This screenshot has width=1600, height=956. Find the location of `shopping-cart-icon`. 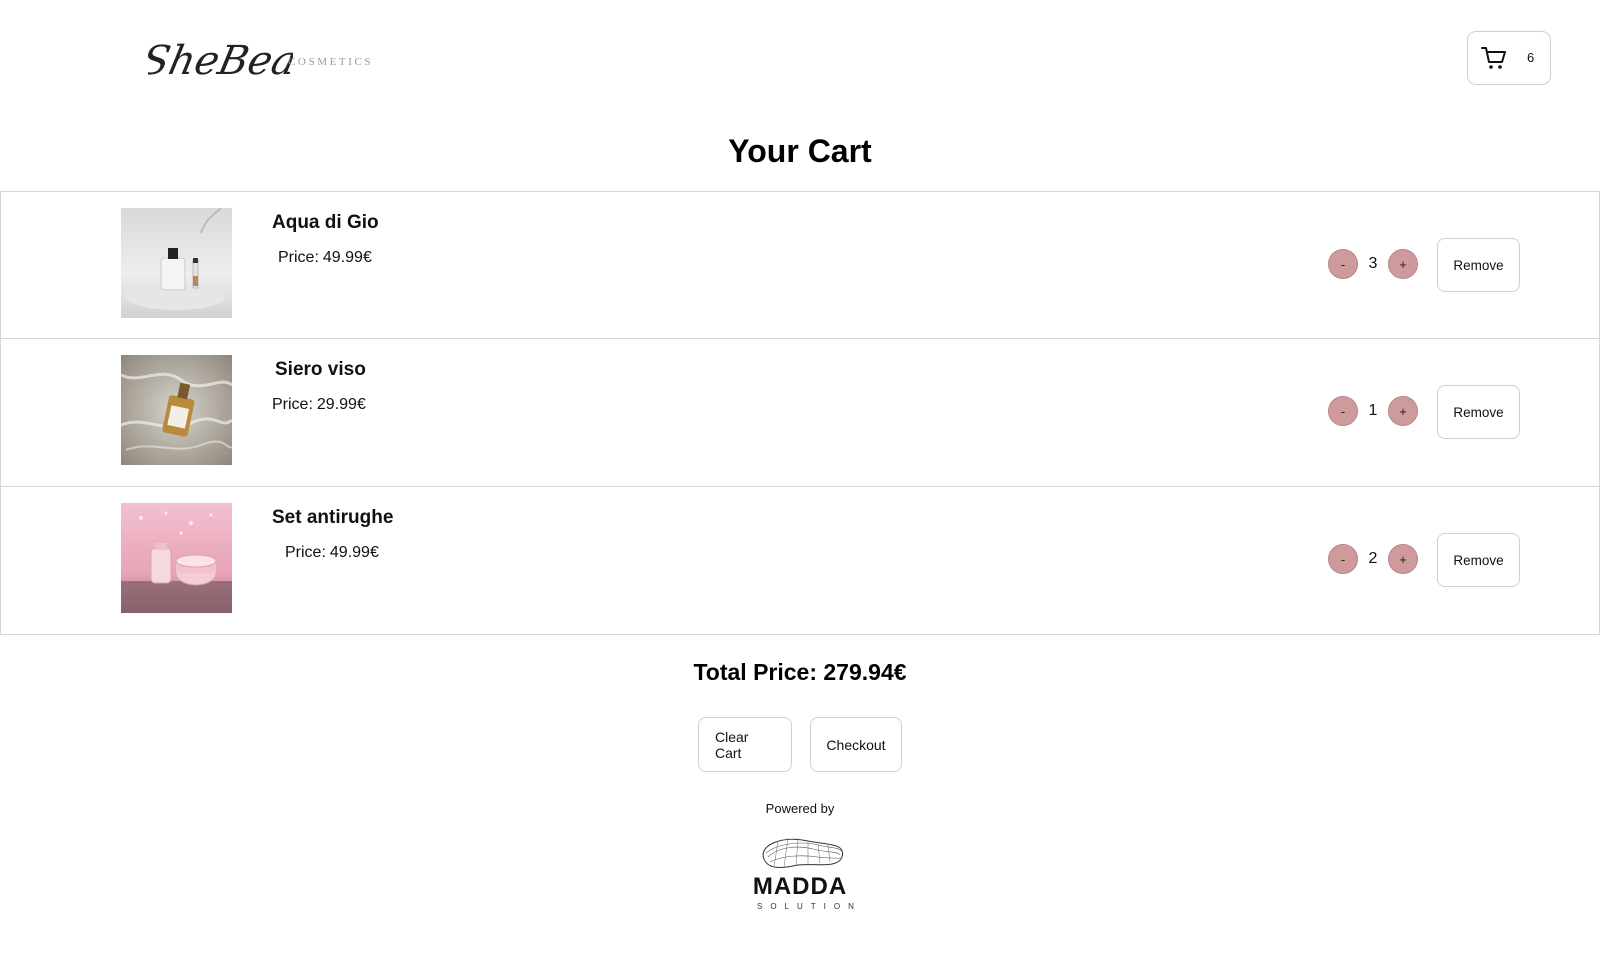

shopping-cart-icon is located at coordinates (1493, 58).